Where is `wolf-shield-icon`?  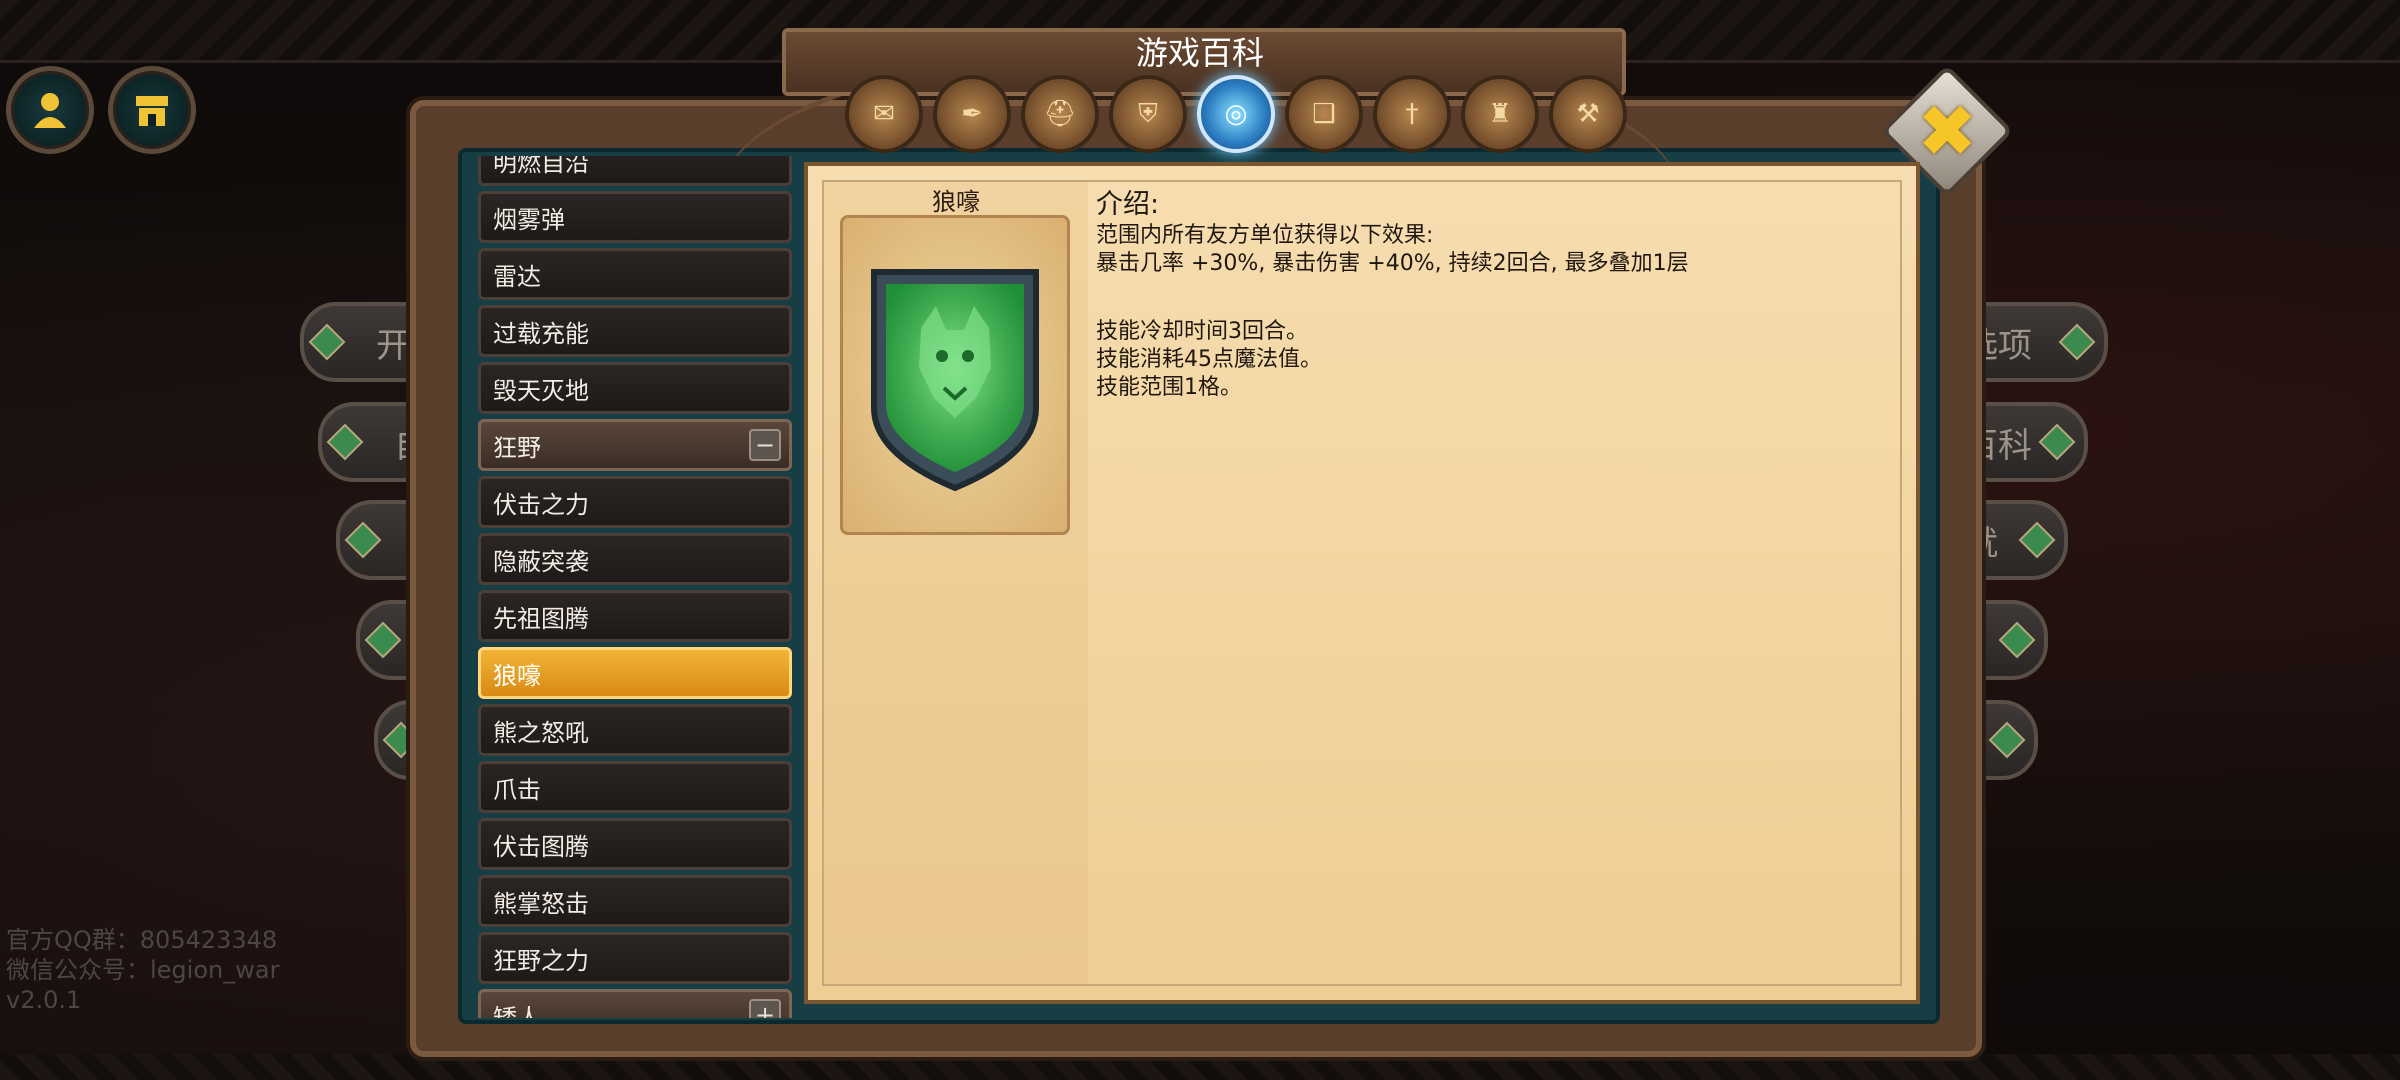 wolf-shield-icon is located at coordinates (955, 380).